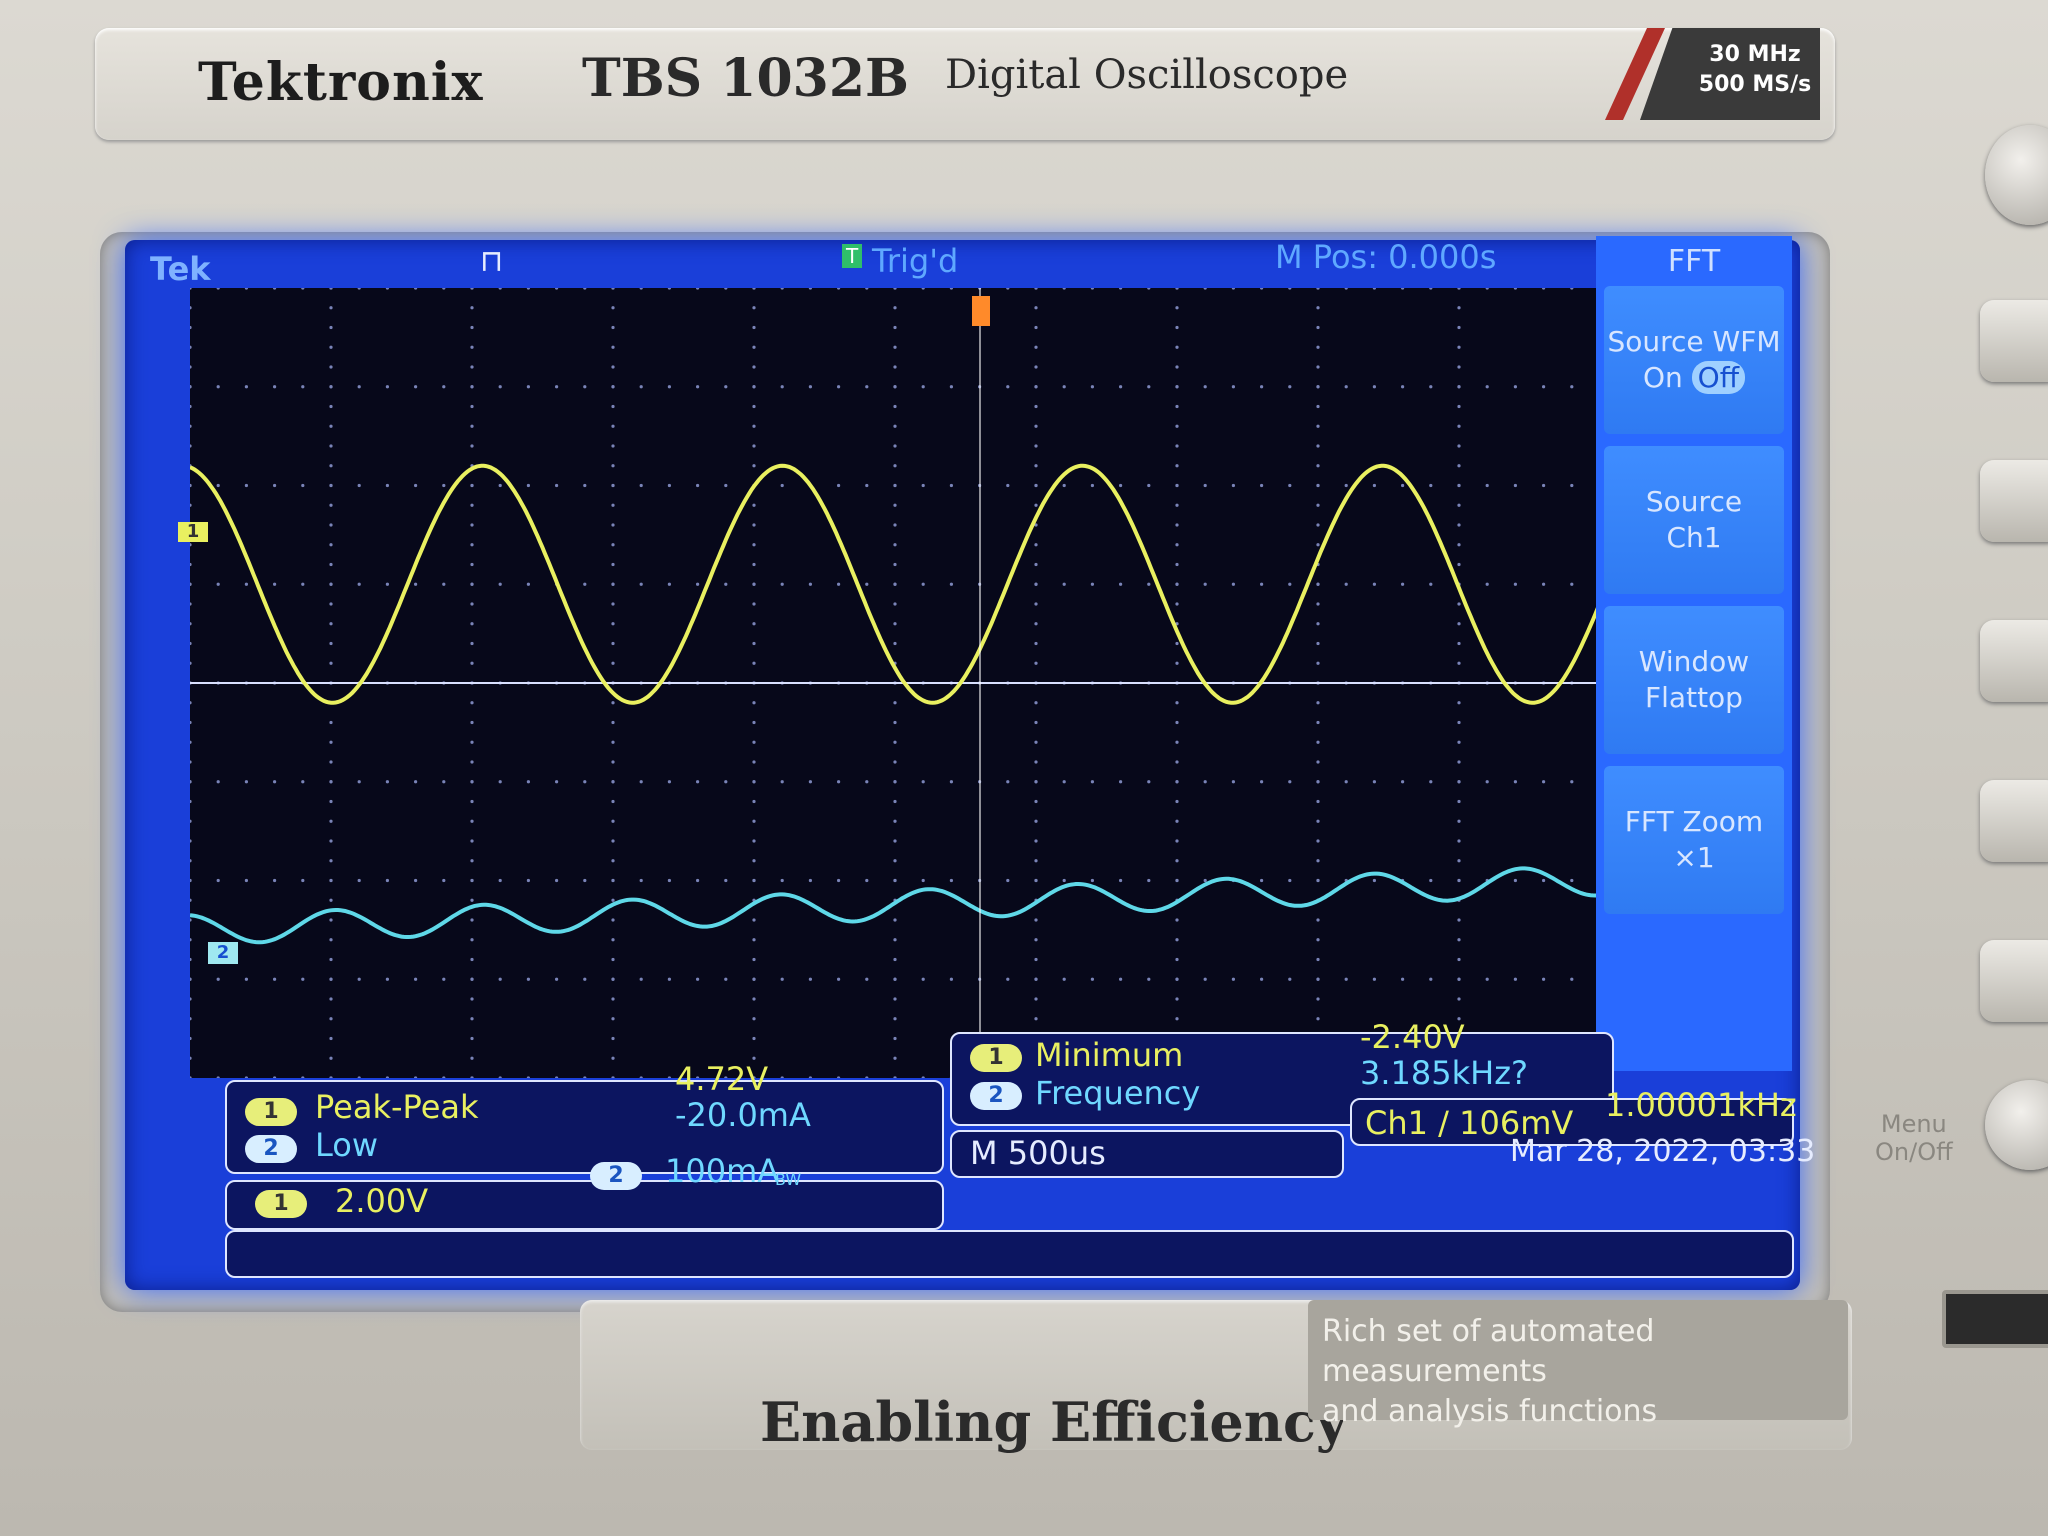 The image size is (2048, 1536). What do you see at coordinates (1694, 378) in the screenshot?
I see `source-wfm-toggle: On Off` at bounding box center [1694, 378].